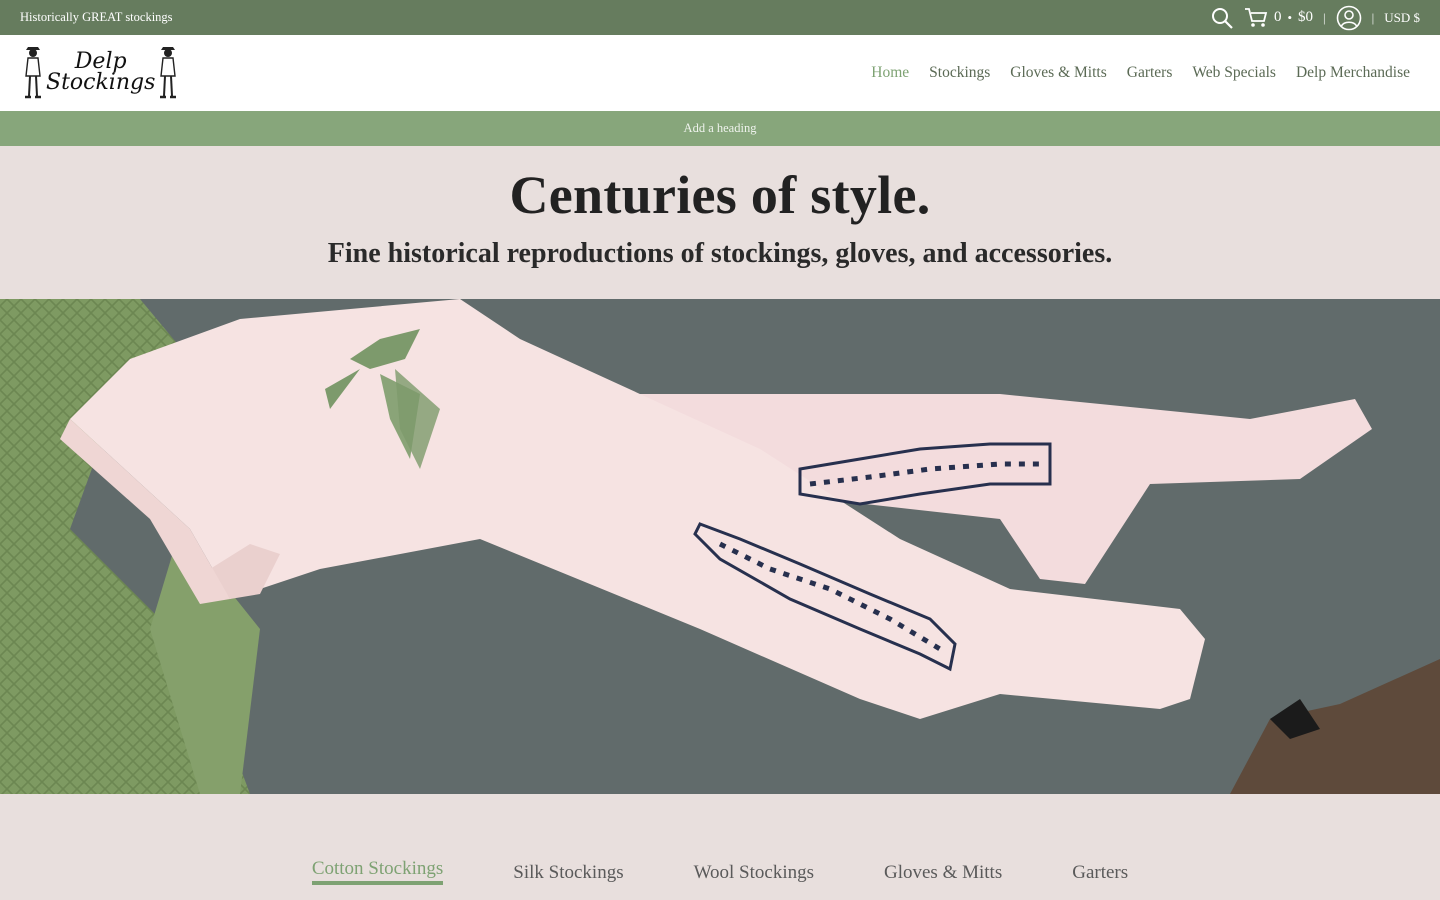  I want to click on band-heading: Add a heading, so click(720, 128).